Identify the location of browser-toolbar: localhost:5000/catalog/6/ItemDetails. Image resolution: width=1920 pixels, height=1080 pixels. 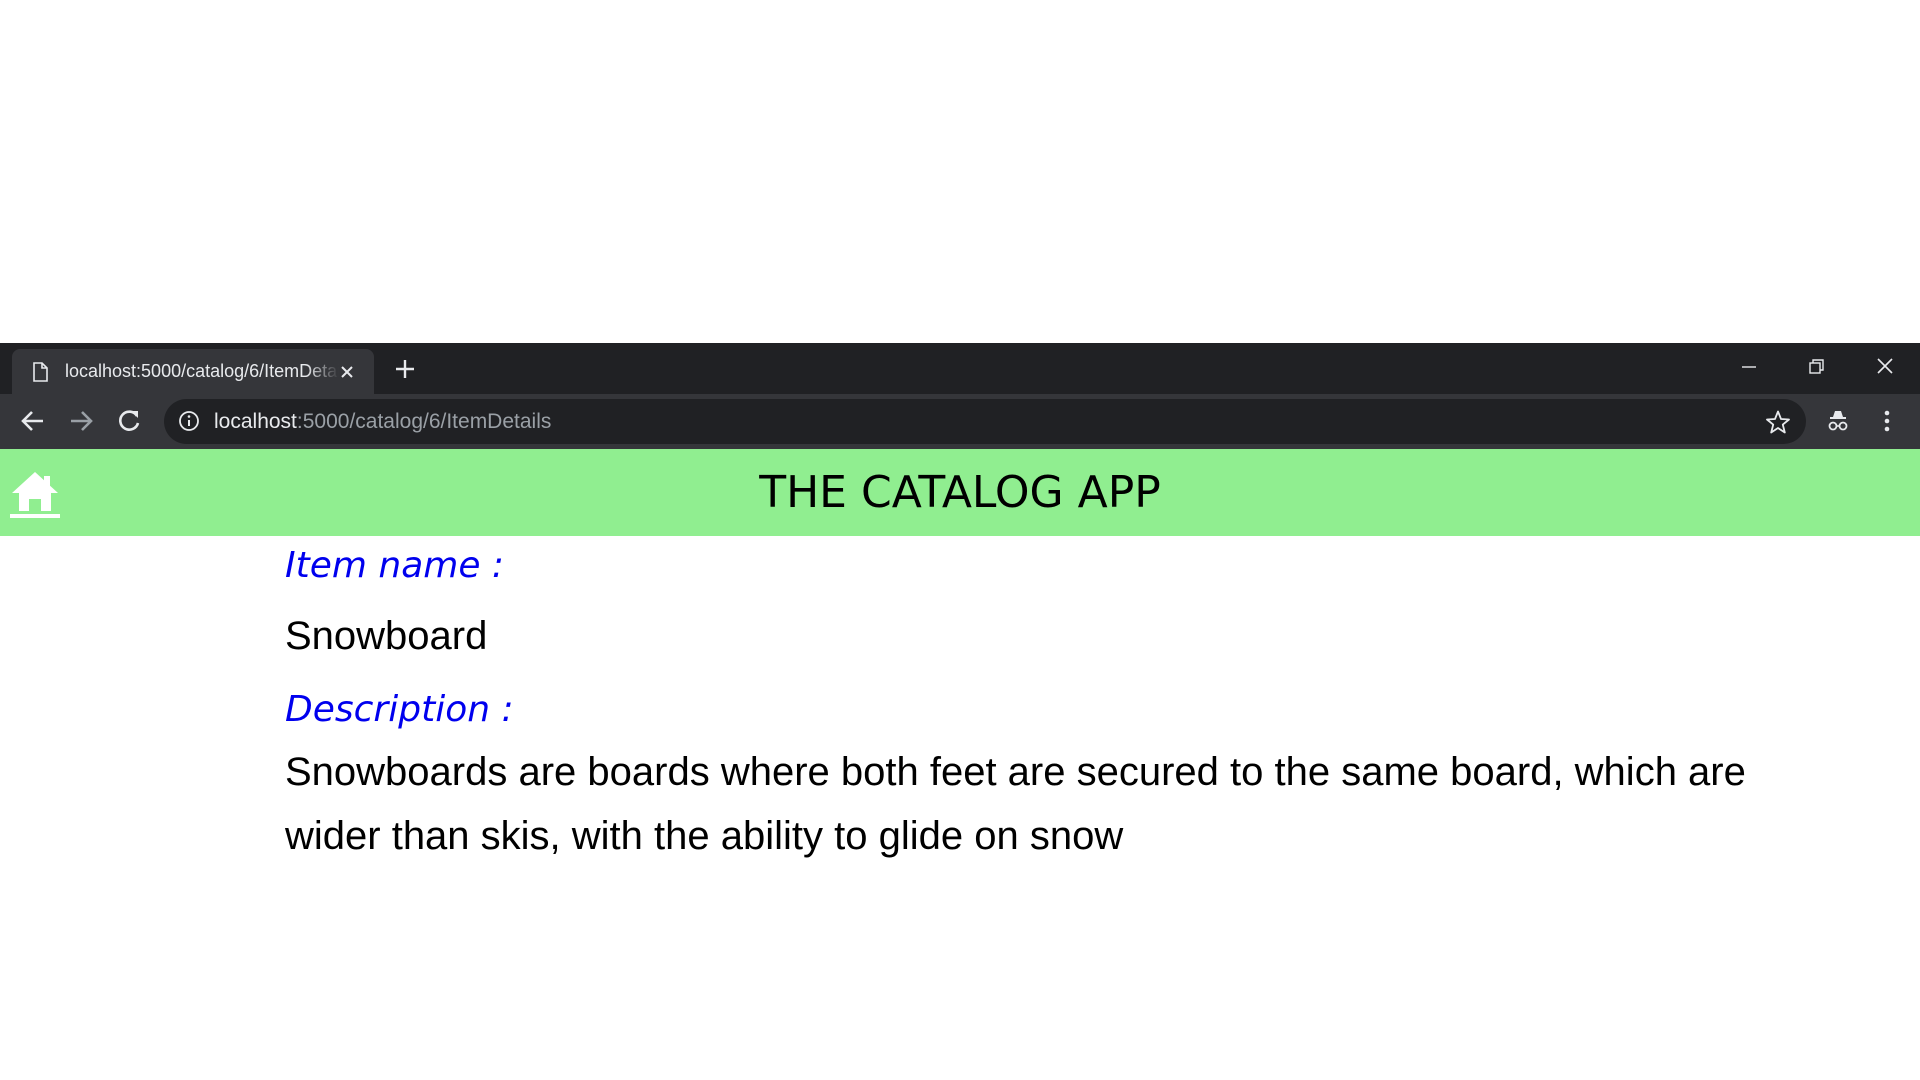
(960, 421).